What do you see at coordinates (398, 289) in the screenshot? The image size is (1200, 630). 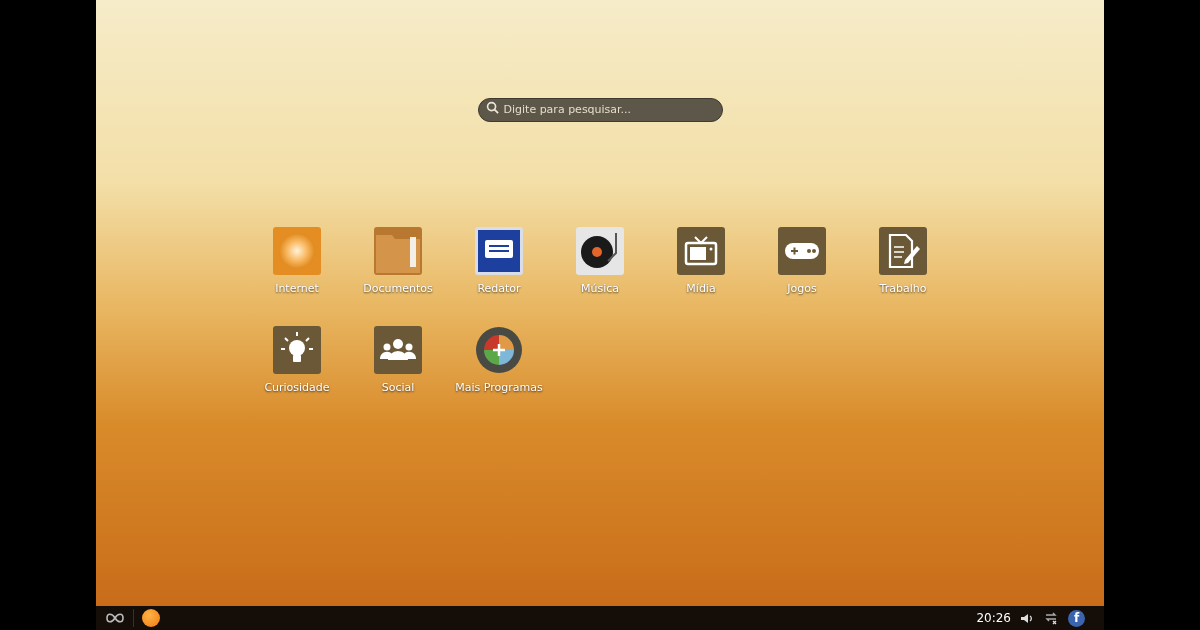 I see `app-label: Documentos` at bounding box center [398, 289].